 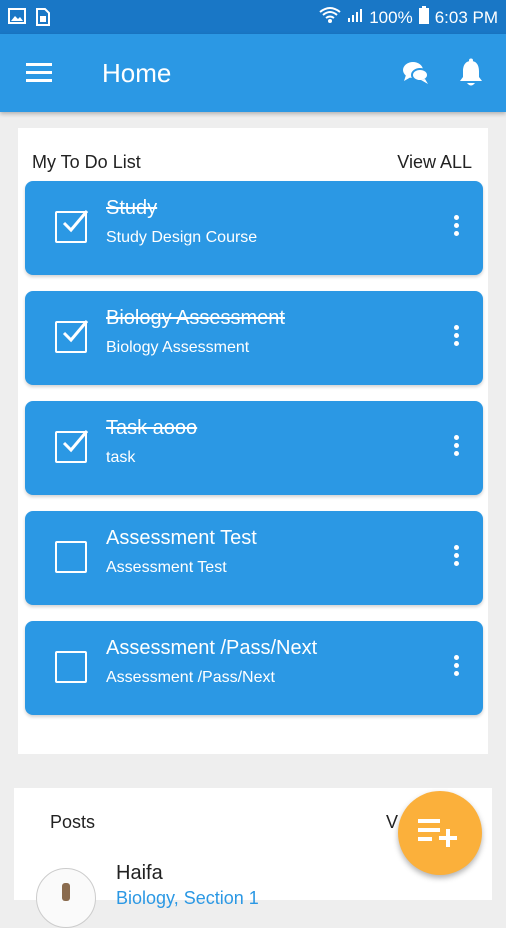 What do you see at coordinates (355, 17) in the screenshot?
I see `signal-icon` at bounding box center [355, 17].